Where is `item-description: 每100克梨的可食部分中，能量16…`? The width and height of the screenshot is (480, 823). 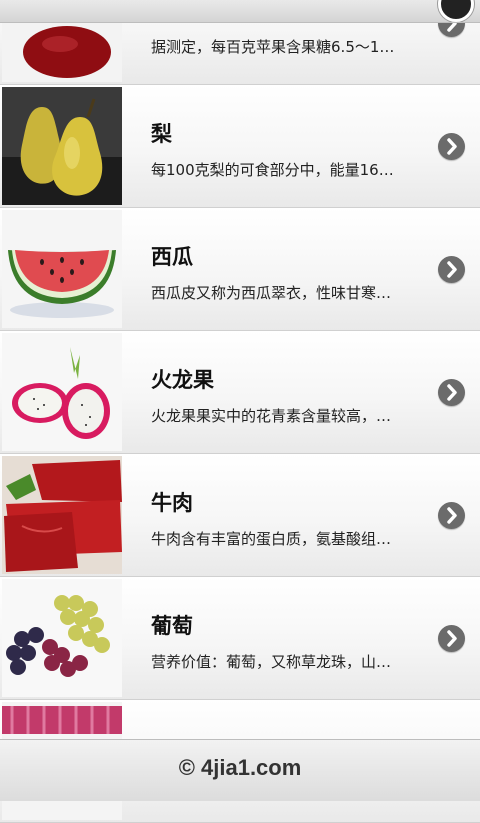
item-description: 每100克梨的可食部分中，能量16… is located at coordinates (272, 170).